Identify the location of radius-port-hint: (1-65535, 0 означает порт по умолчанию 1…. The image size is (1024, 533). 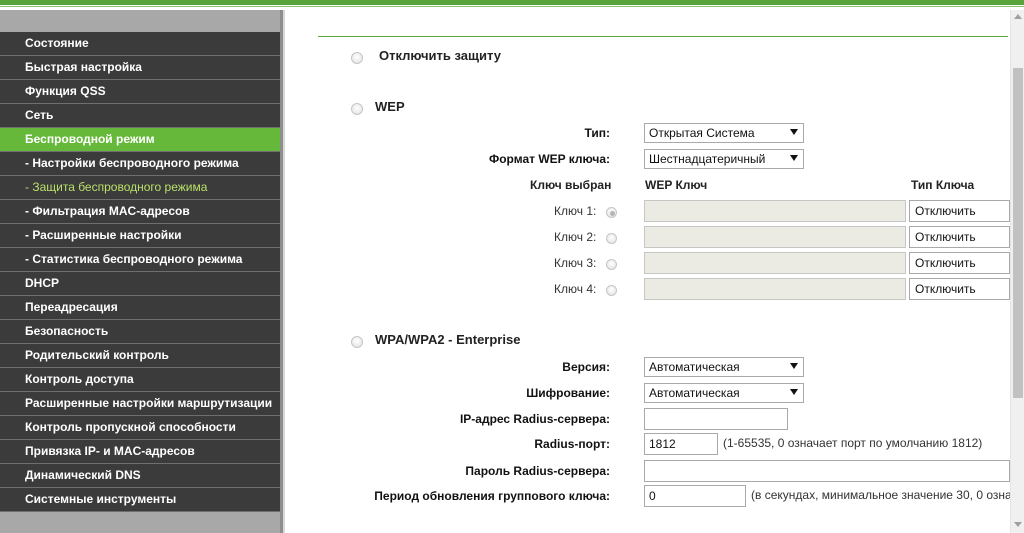
(853, 443).